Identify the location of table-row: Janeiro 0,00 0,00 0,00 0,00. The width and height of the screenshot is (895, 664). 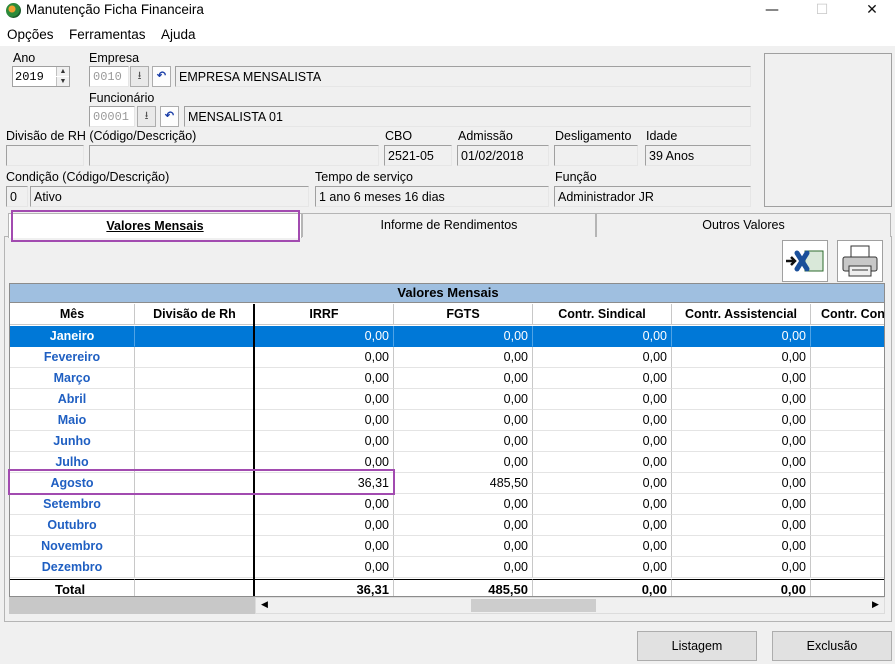
(447, 336).